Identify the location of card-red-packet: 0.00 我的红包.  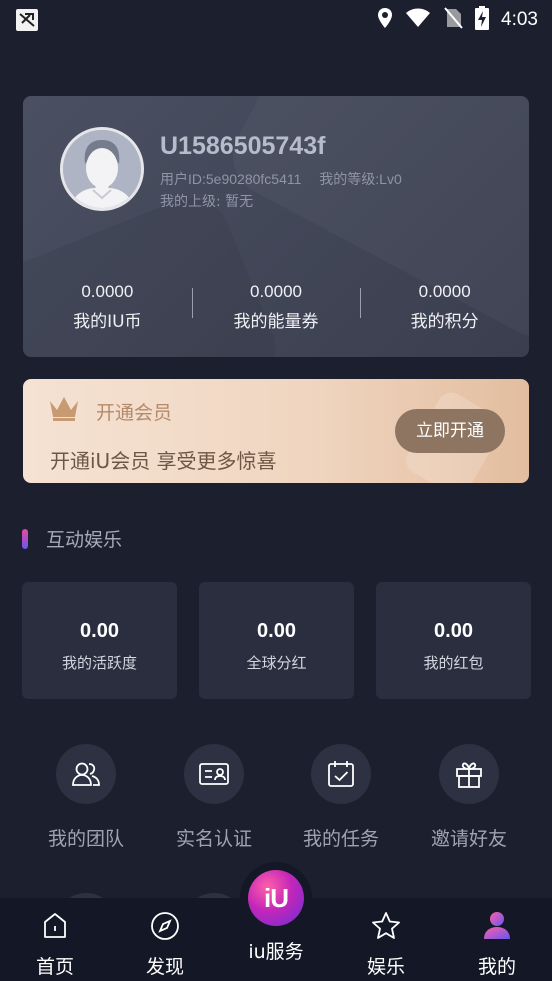
(453, 640).